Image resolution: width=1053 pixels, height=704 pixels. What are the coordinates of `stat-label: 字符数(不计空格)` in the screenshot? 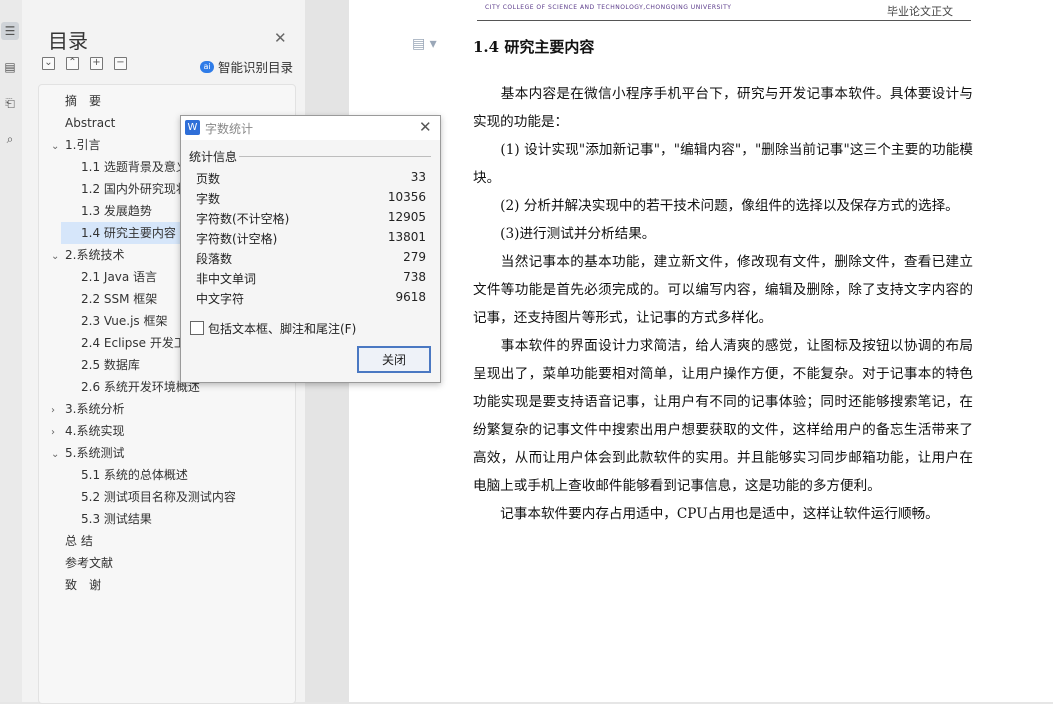 It's located at (243, 219).